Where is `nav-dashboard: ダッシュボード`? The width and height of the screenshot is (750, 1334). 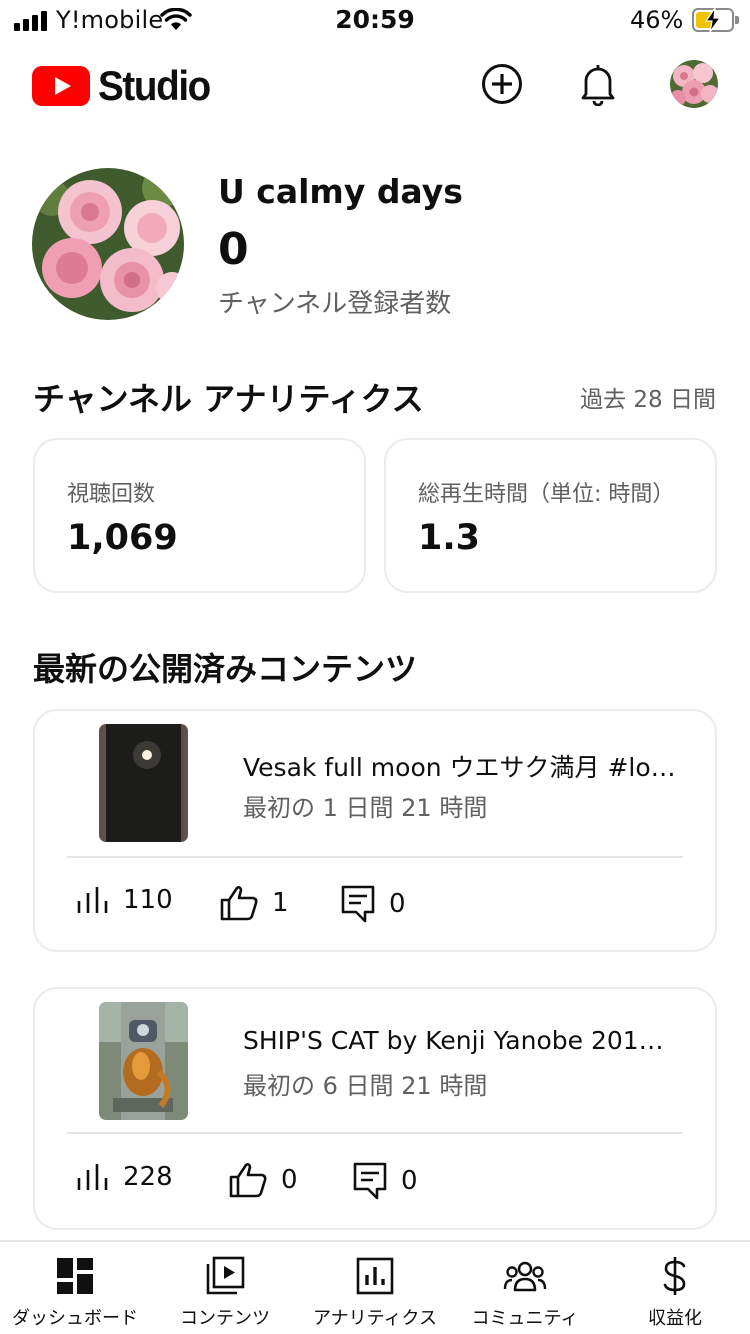 nav-dashboard: ダッシュボード is located at coordinates (75, 1288).